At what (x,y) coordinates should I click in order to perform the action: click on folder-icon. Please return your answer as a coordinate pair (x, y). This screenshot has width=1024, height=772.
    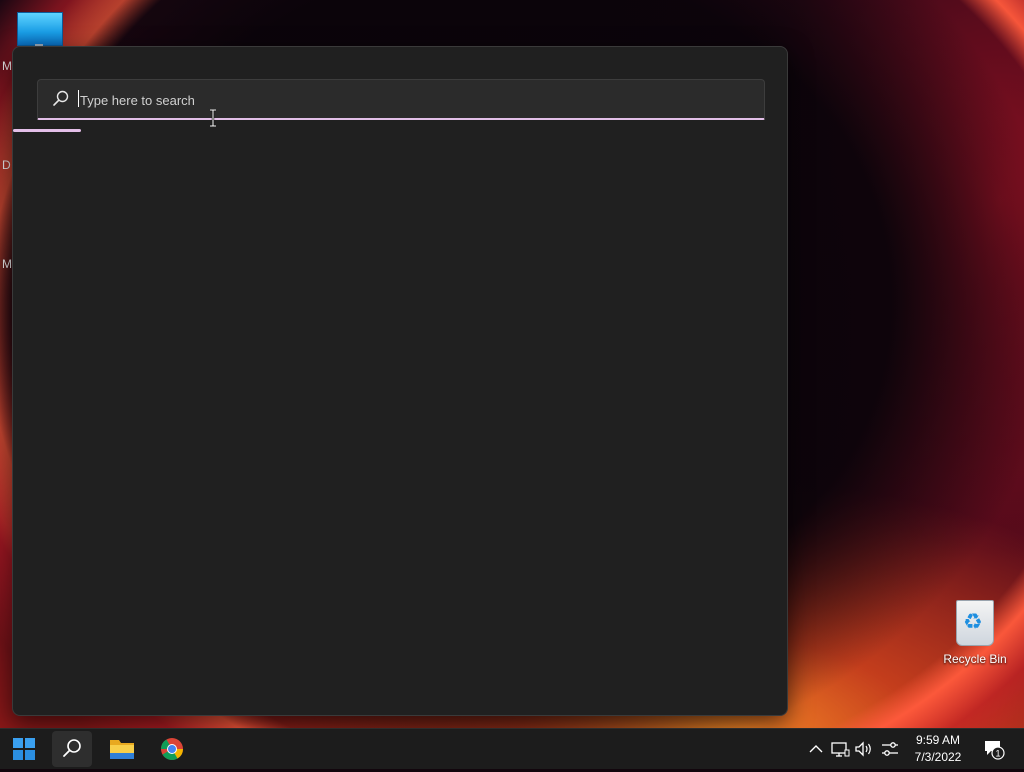
    Looking at the image, I should click on (122, 749).